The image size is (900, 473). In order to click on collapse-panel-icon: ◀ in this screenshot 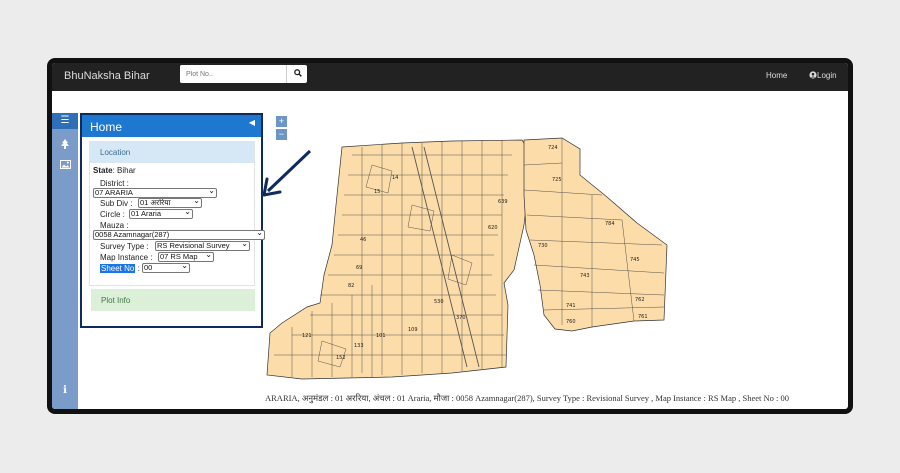, I will do `click(252, 122)`.